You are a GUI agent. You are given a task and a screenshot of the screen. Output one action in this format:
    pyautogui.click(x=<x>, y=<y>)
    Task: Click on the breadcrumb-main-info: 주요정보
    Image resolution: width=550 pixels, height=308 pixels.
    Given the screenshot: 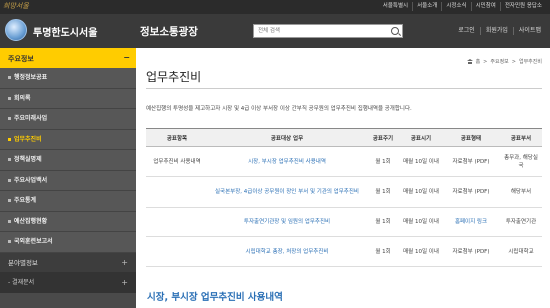 What is the action you would take?
    pyautogui.click(x=499, y=61)
    